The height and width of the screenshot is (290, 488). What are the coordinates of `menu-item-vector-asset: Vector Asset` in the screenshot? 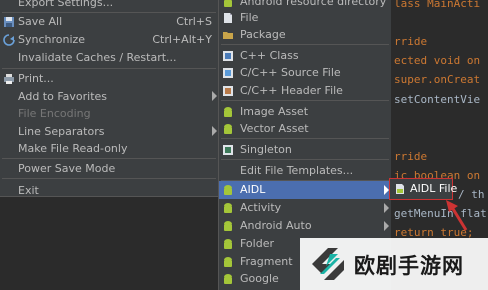 It's located at (305, 129).